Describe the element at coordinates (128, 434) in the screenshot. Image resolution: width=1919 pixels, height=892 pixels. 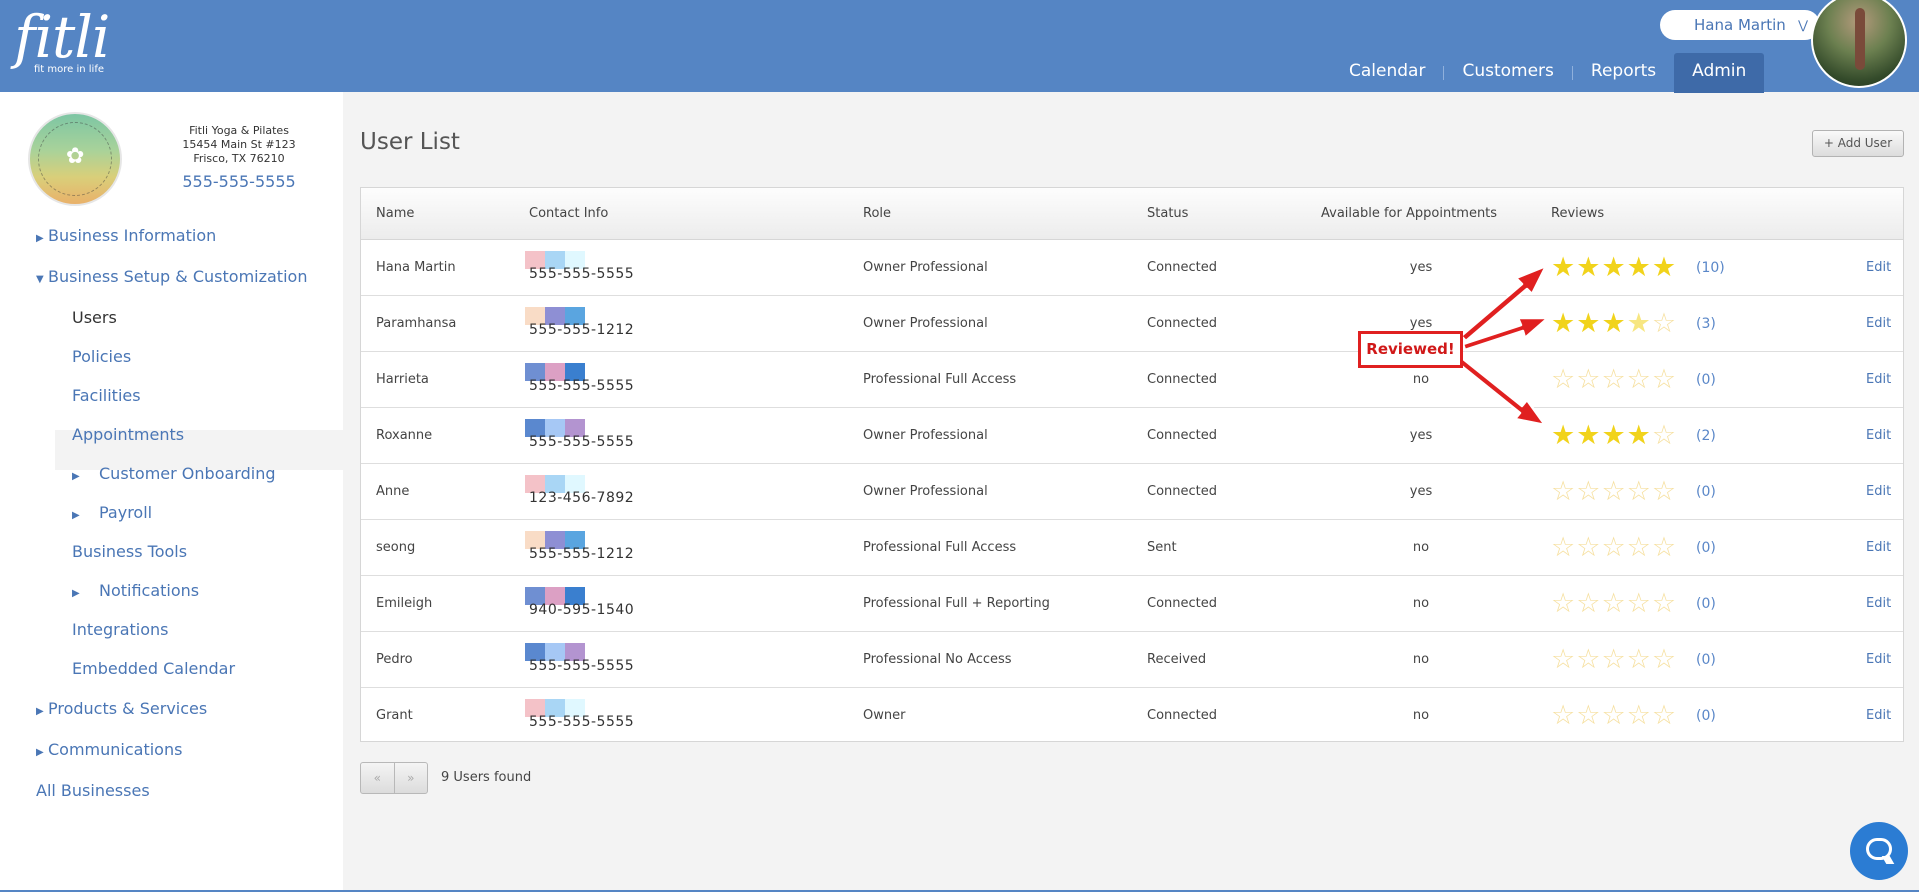
I see `sidebar-item-appointments: Appointments` at that location.